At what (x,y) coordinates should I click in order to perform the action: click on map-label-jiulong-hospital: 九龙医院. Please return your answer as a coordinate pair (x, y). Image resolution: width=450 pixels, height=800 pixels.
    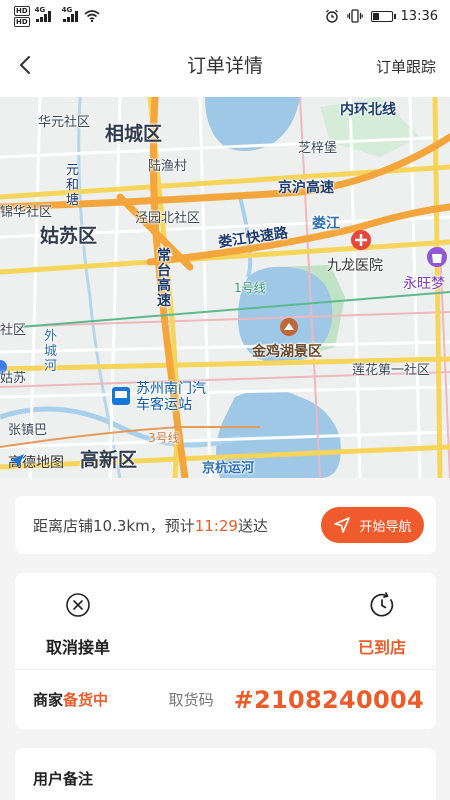
    Looking at the image, I should click on (355, 266).